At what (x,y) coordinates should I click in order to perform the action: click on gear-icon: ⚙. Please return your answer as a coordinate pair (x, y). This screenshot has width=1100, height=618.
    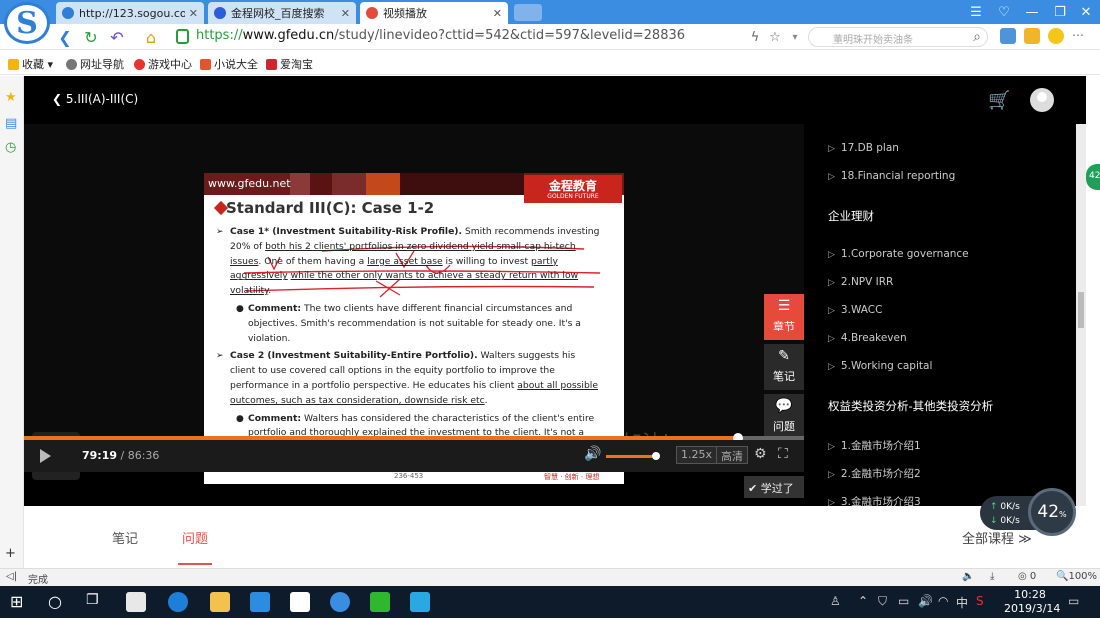
    Looking at the image, I should click on (760, 454).